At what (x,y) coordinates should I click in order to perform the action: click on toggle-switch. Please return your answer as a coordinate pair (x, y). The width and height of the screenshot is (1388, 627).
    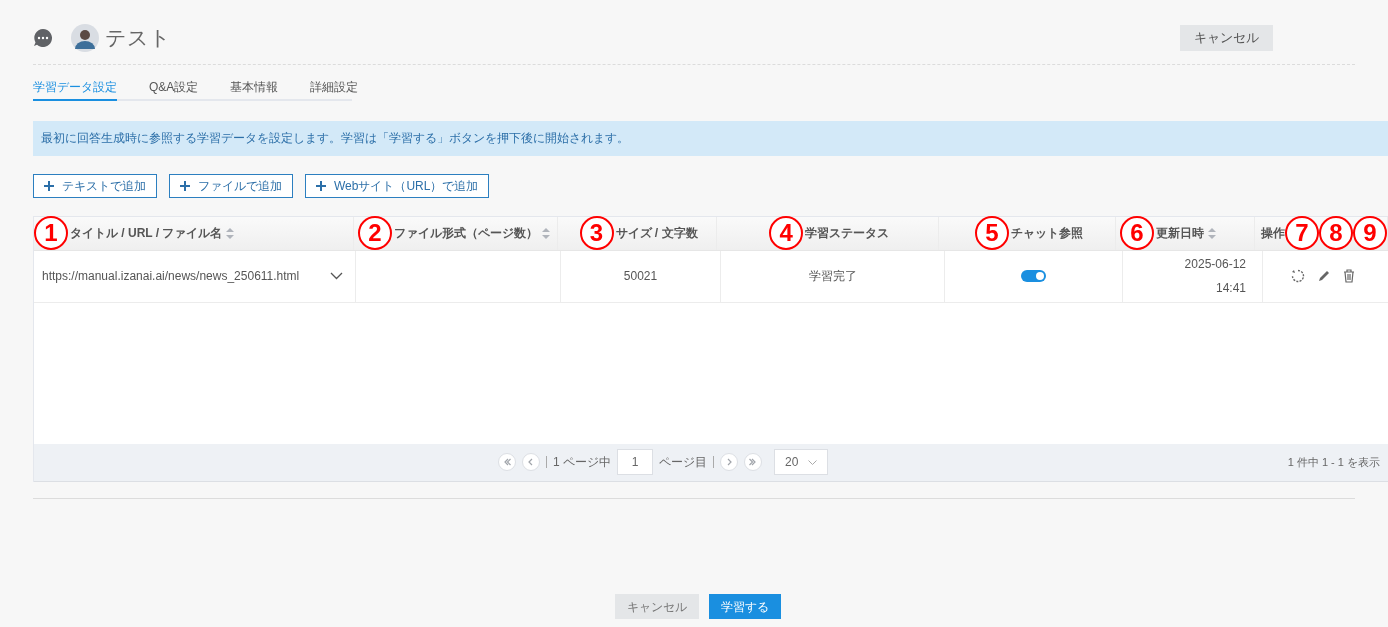
    Looking at the image, I should click on (1033, 276).